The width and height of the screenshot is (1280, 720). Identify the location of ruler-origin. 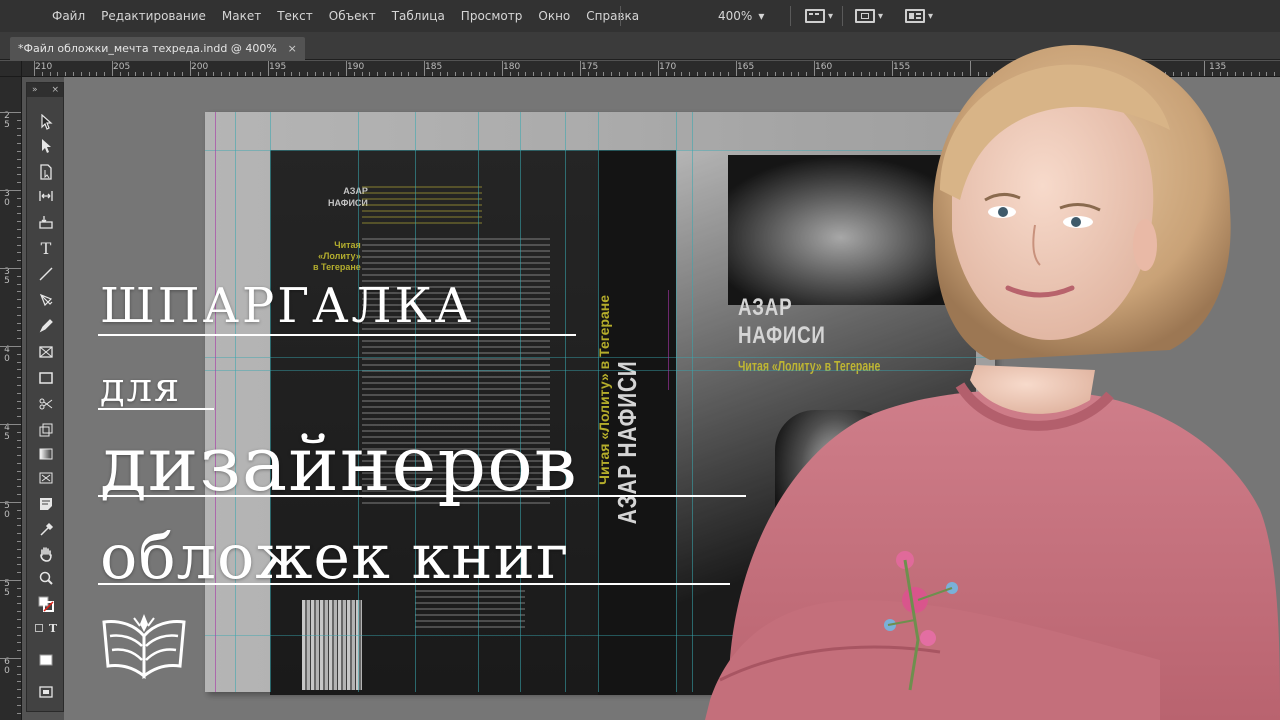
(11, 69).